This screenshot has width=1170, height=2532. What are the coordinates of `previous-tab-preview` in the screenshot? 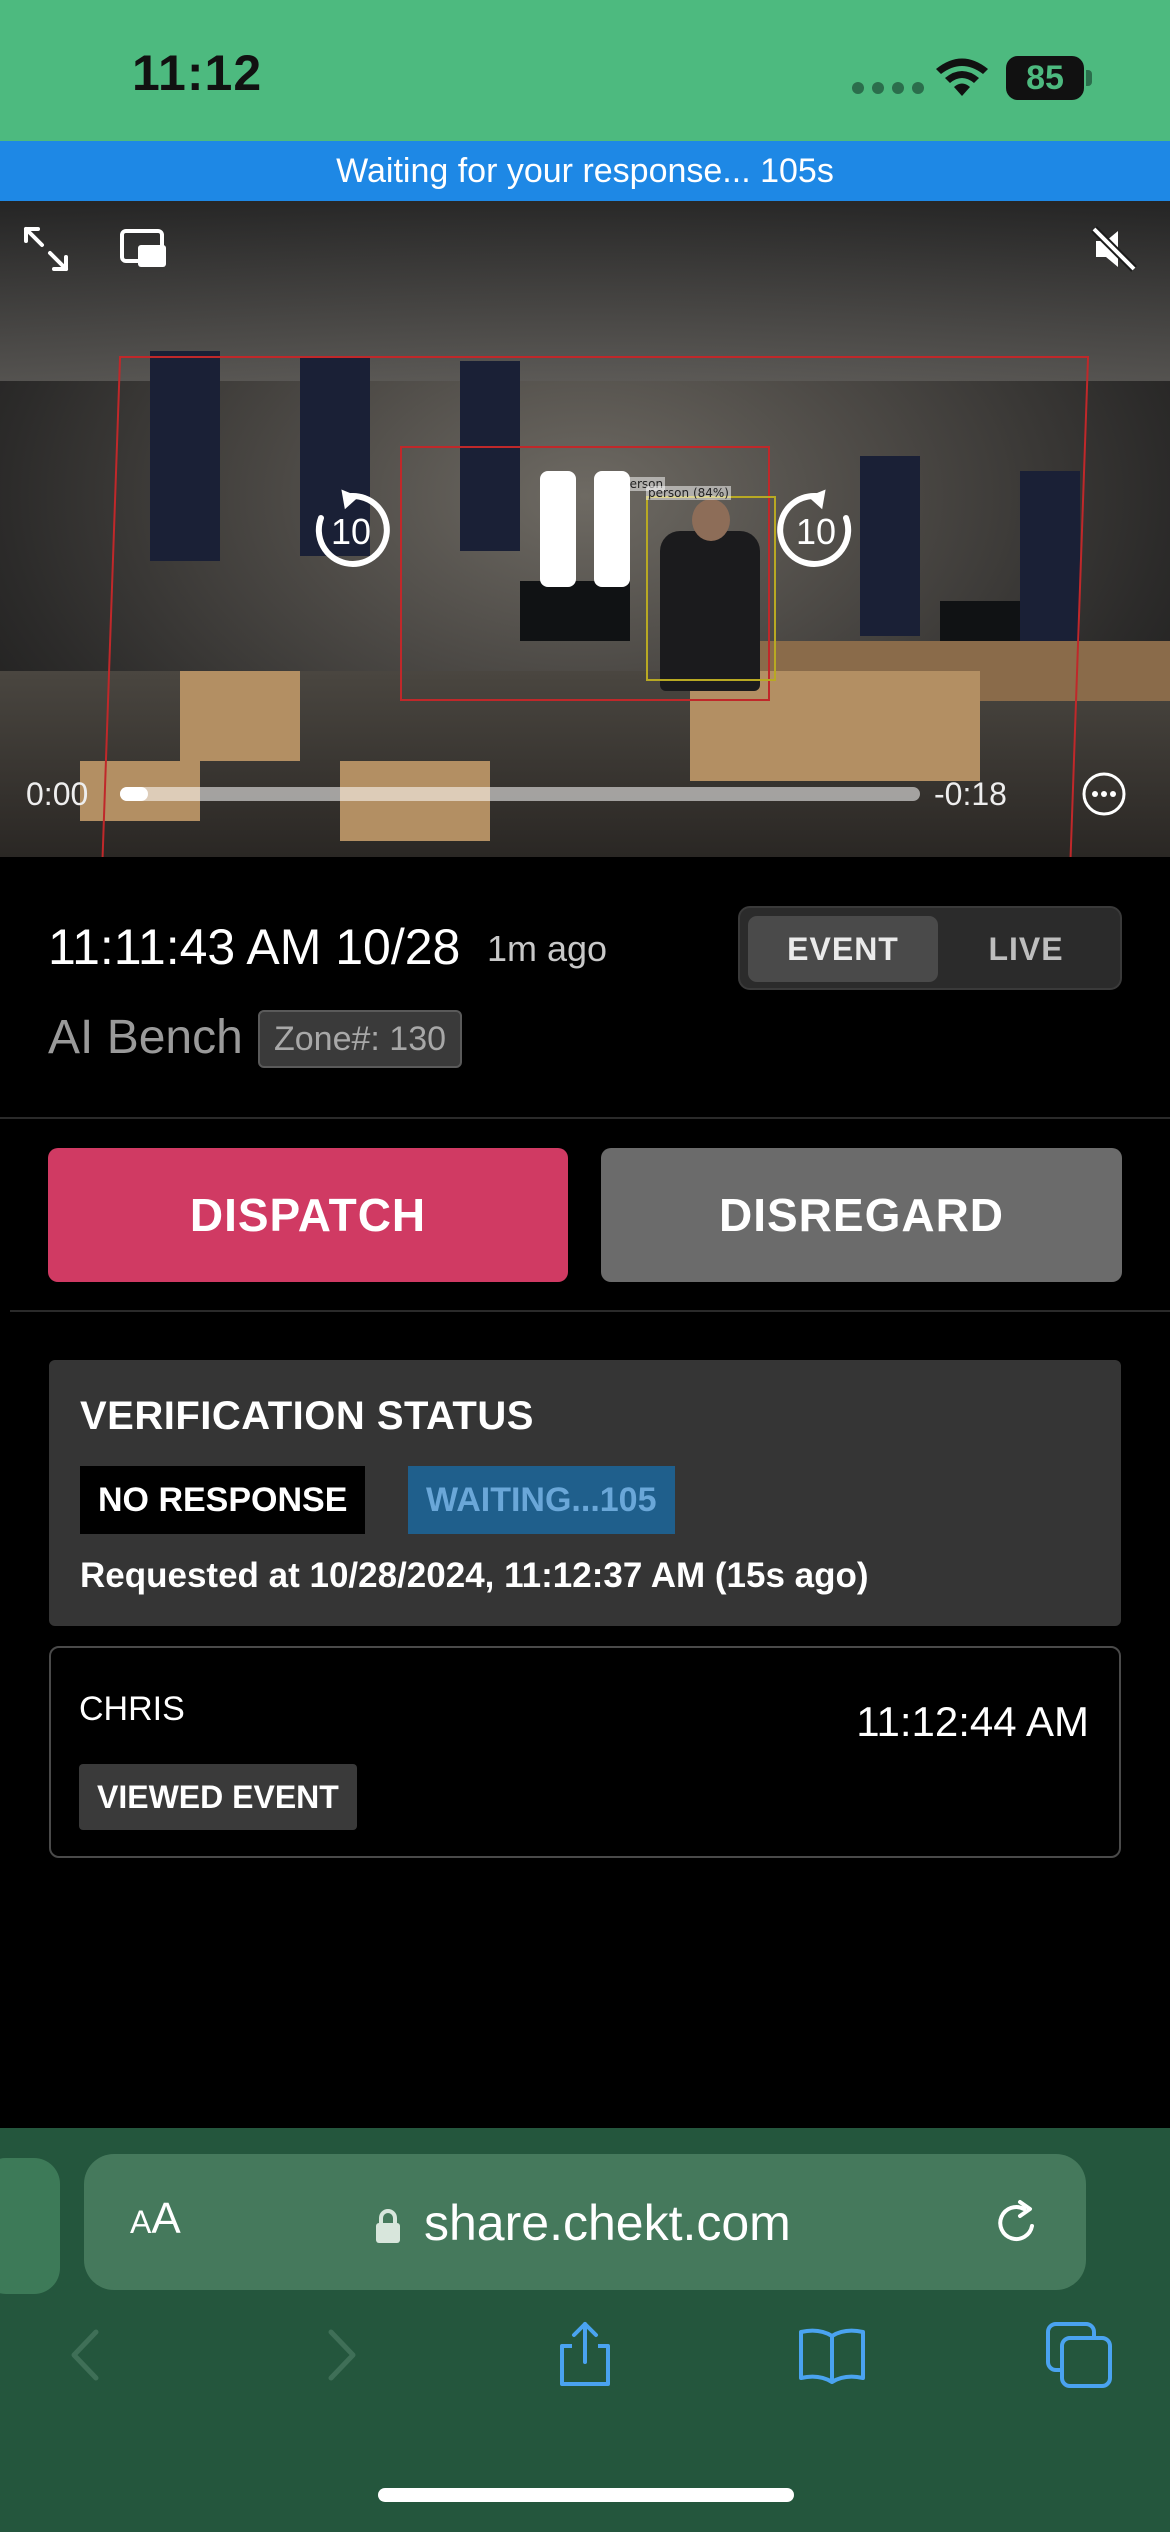 It's located at (30, 2226).